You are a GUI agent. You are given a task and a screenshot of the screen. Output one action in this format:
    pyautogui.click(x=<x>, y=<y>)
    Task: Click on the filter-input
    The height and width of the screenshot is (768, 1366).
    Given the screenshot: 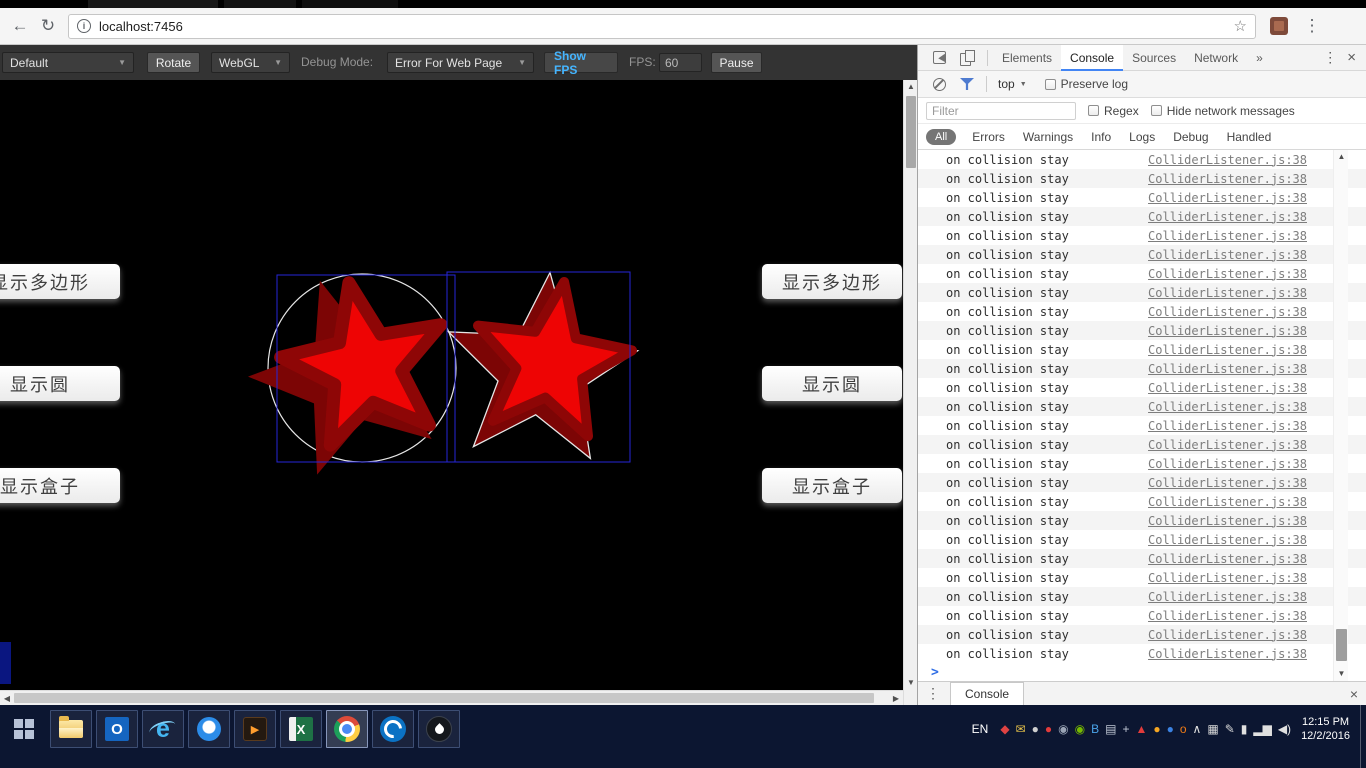 What is the action you would take?
    pyautogui.click(x=1001, y=110)
    